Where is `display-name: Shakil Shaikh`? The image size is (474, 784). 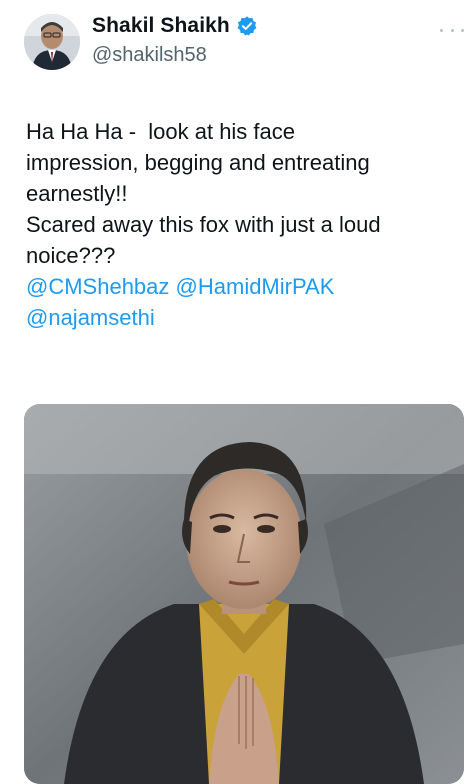
display-name: Shakil Shaikh is located at coordinates (161, 26).